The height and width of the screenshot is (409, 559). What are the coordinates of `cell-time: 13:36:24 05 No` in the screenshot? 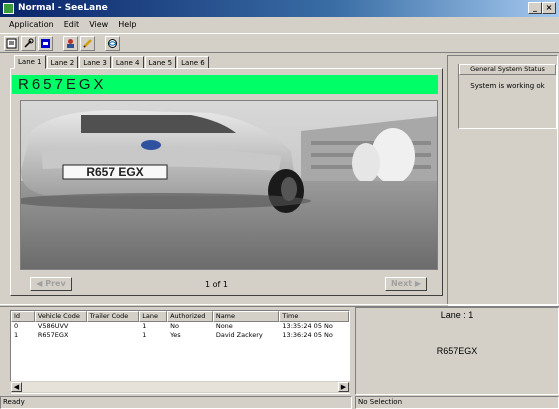 It's located at (307, 335).